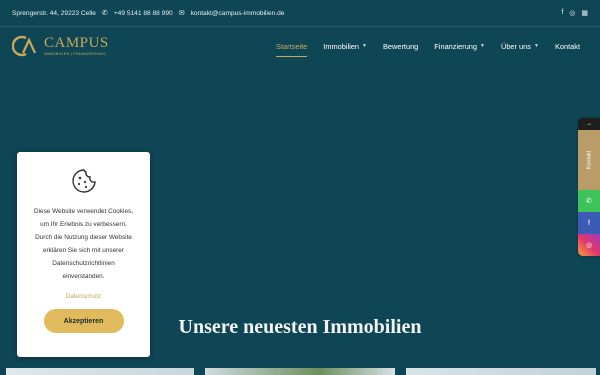 Image resolution: width=600 pixels, height=375 pixels. What do you see at coordinates (143, 13) in the screenshot?
I see `phone-link: +49 5141 88 88 990` at bounding box center [143, 13].